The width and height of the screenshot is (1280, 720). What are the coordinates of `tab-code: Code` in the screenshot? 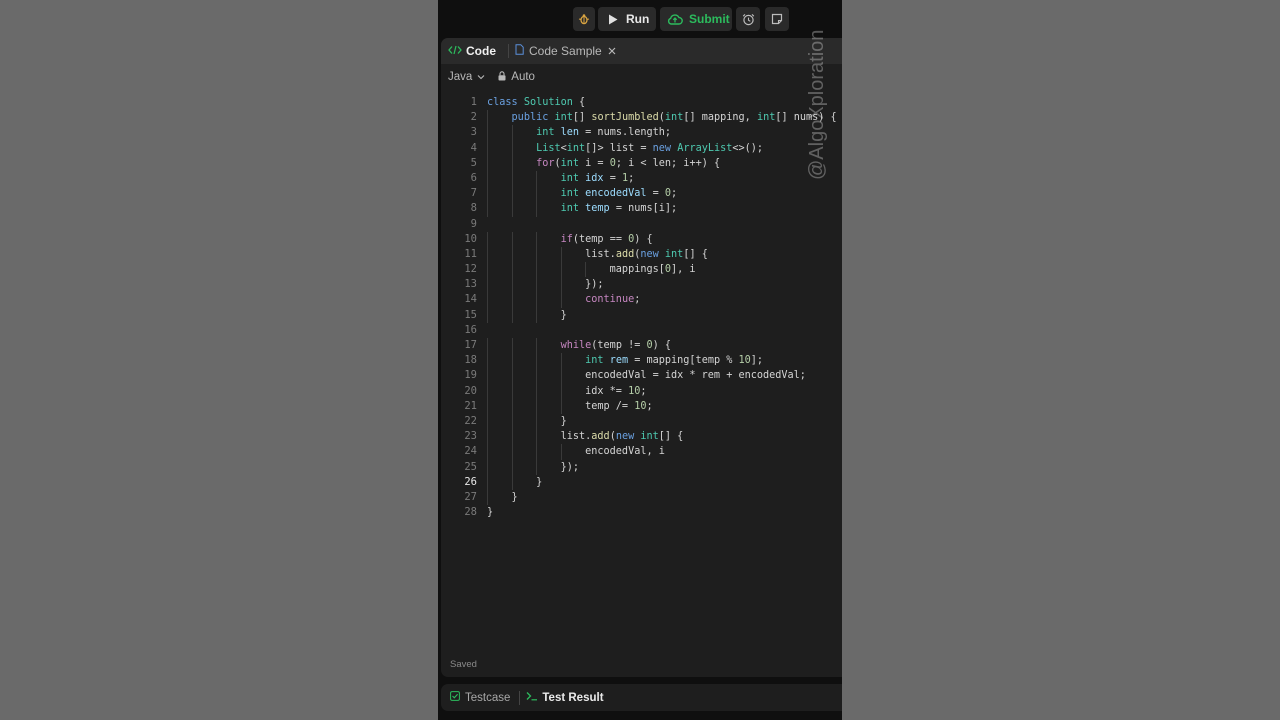 It's located at (468, 51).